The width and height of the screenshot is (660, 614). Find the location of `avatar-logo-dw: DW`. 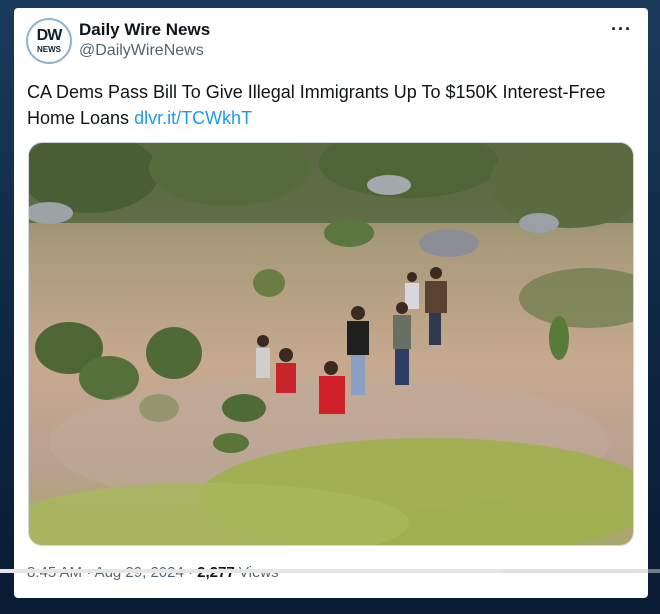

avatar-logo-dw: DW is located at coordinates (49, 35).